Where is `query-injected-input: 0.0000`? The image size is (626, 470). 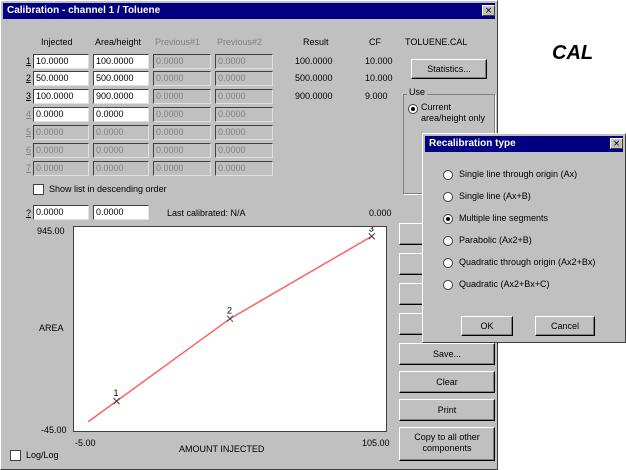
query-injected-input: 0.0000 is located at coordinates (61, 212).